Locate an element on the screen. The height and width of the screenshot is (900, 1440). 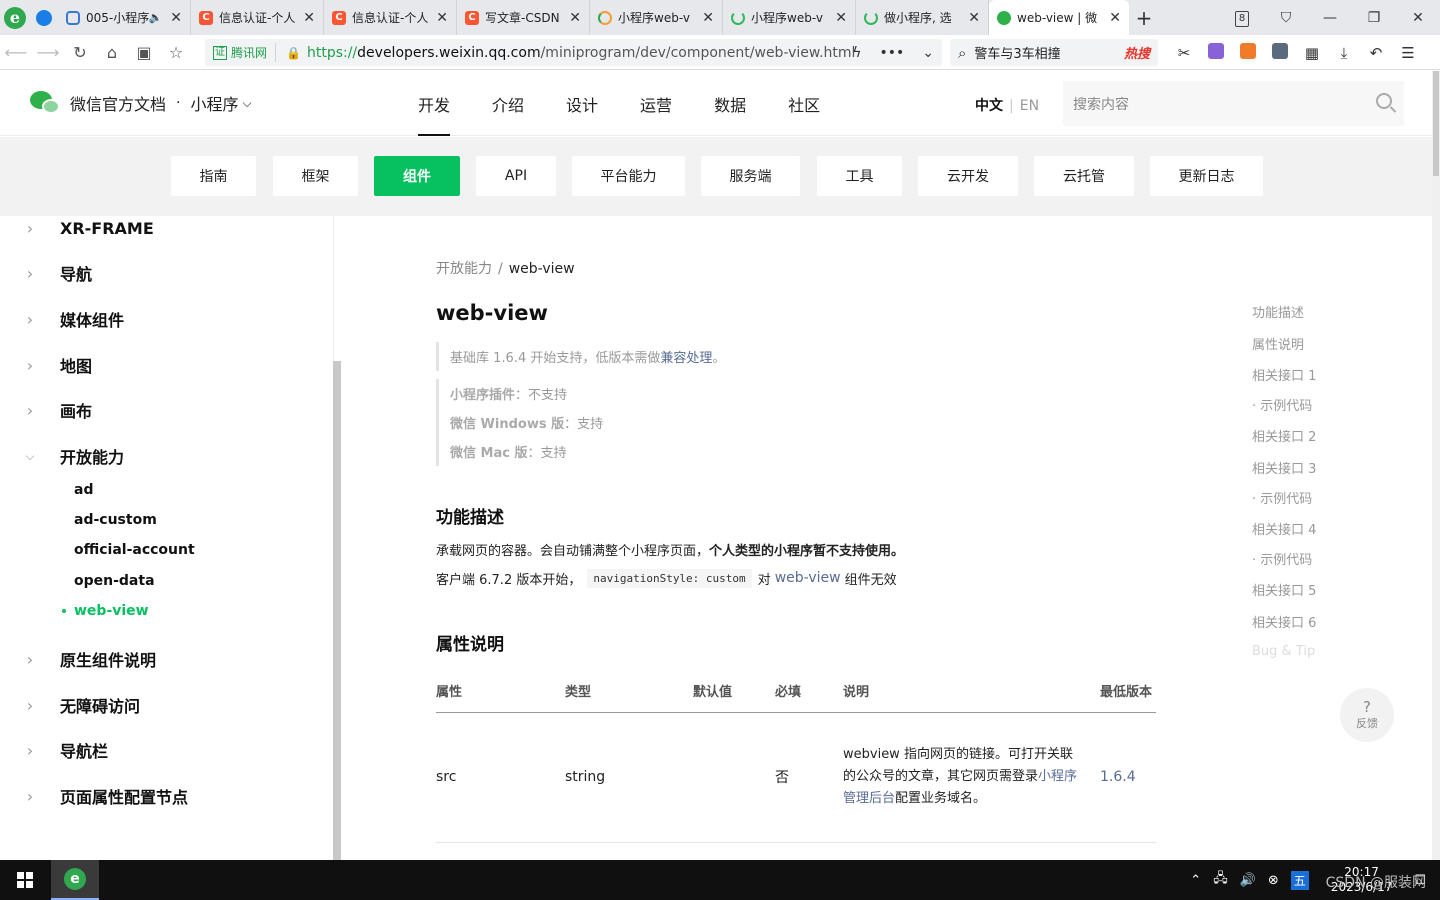
subnav-tab: 云开发 is located at coordinates (968, 176).